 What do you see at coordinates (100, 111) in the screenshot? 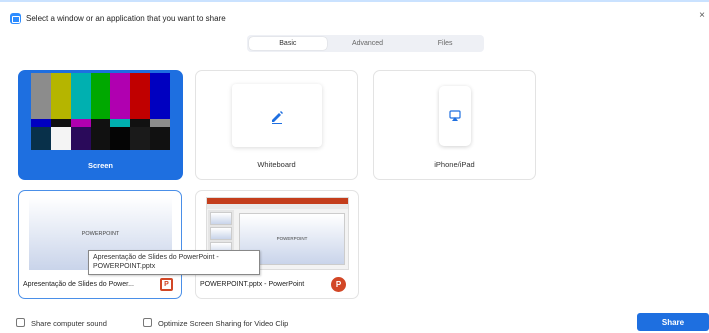
I see `color-bars-thumbnail` at bounding box center [100, 111].